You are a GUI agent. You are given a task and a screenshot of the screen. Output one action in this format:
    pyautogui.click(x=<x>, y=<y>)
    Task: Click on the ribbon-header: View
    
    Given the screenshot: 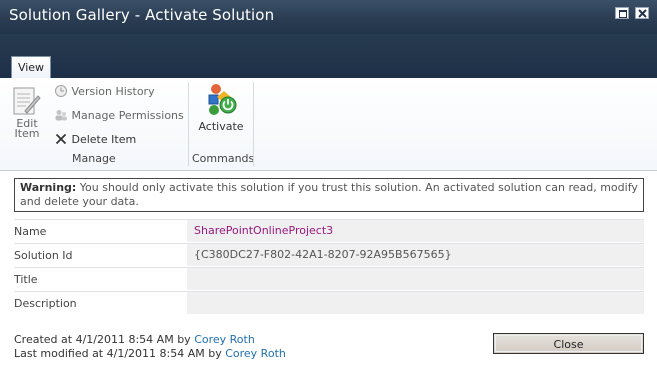 What is the action you would take?
    pyautogui.click(x=328, y=56)
    